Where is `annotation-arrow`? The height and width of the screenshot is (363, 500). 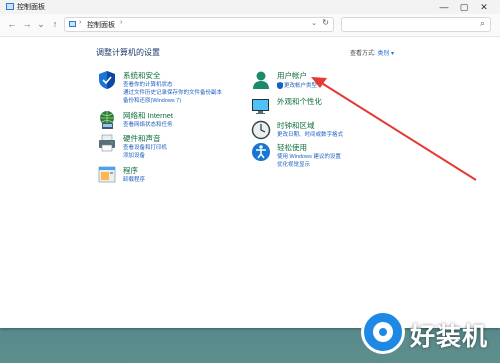 annotation-arrow is located at coordinates (394, 129).